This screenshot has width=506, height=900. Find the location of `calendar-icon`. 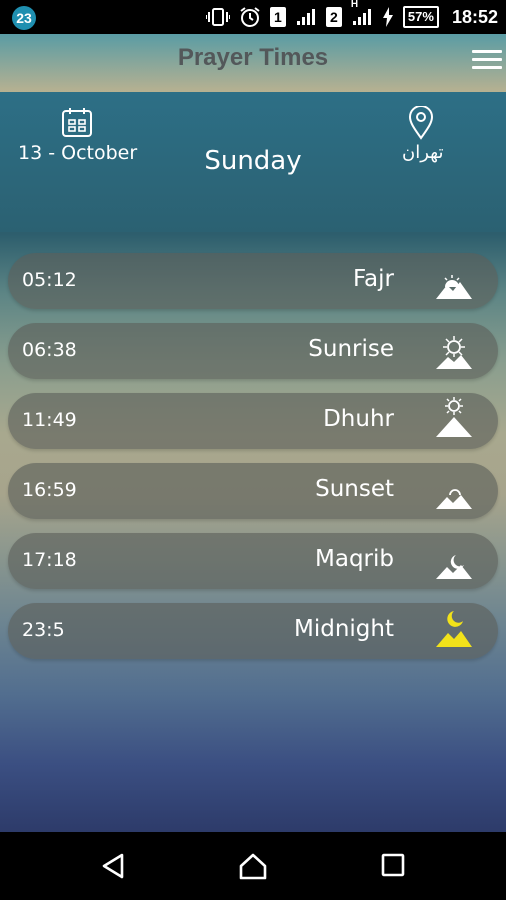

calendar-icon is located at coordinates (77, 124).